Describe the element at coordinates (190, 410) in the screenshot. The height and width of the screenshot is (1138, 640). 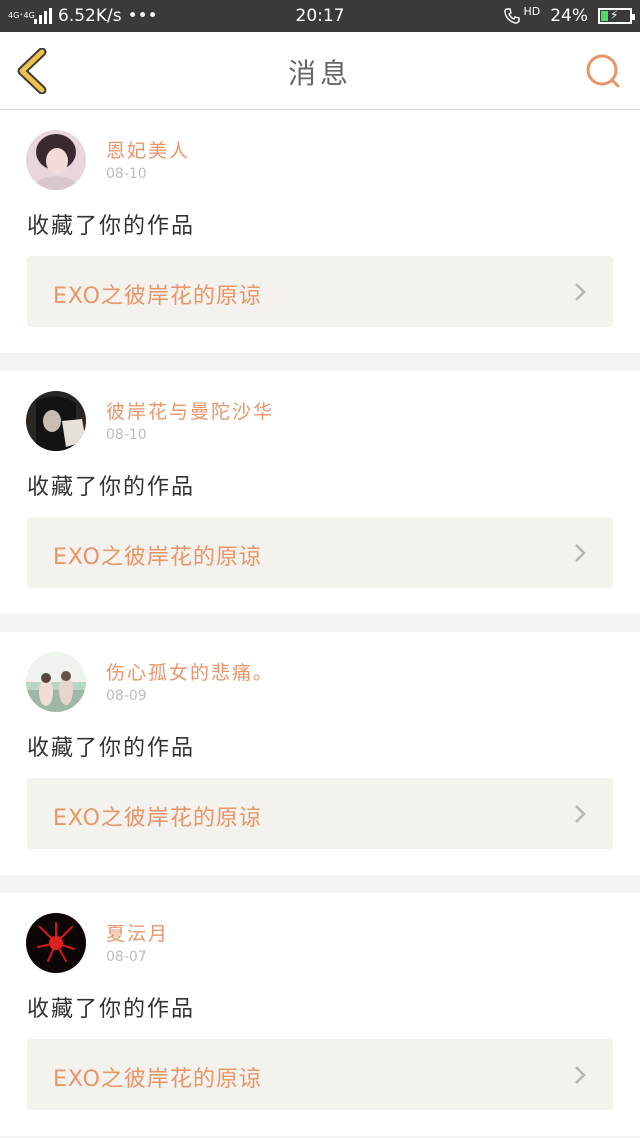
I see `user-name: 彼岸花与曼陀沙华` at that location.